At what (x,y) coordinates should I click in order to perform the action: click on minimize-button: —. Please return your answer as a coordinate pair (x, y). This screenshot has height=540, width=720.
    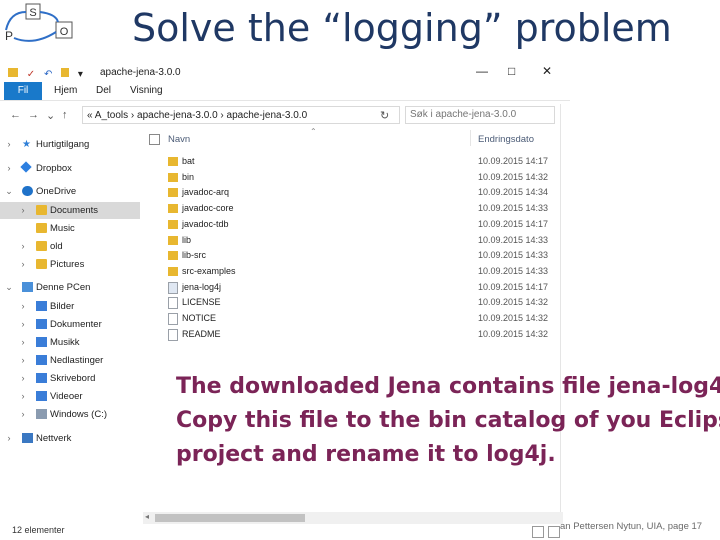
    Looking at the image, I should click on (482, 71).